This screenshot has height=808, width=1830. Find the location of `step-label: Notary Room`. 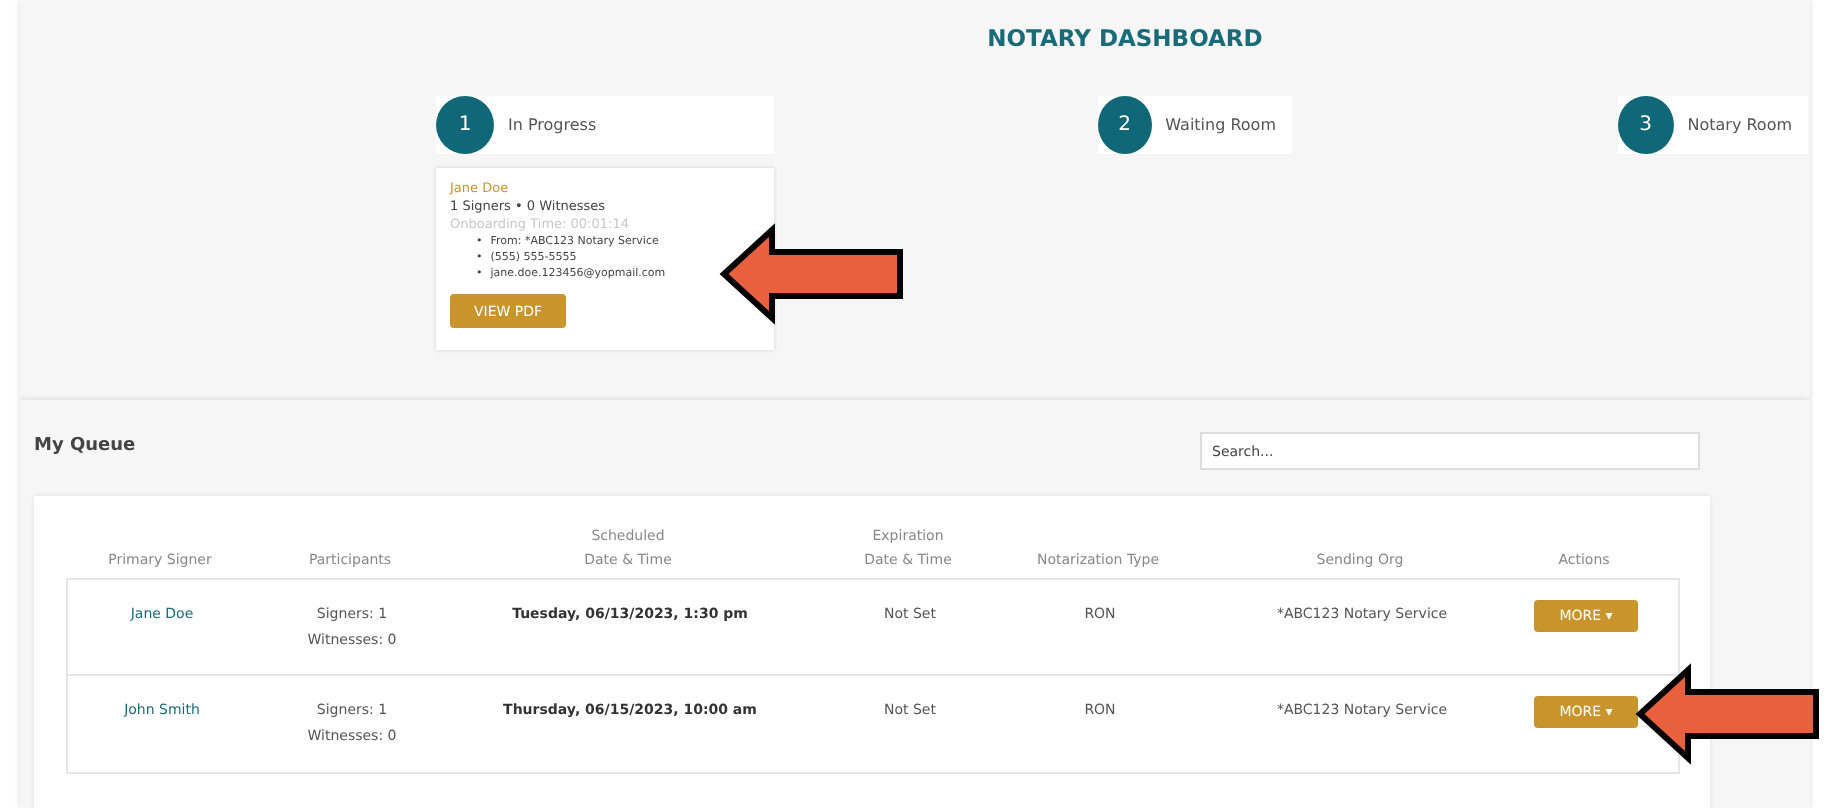

step-label: Notary Room is located at coordinates (1739, 125).